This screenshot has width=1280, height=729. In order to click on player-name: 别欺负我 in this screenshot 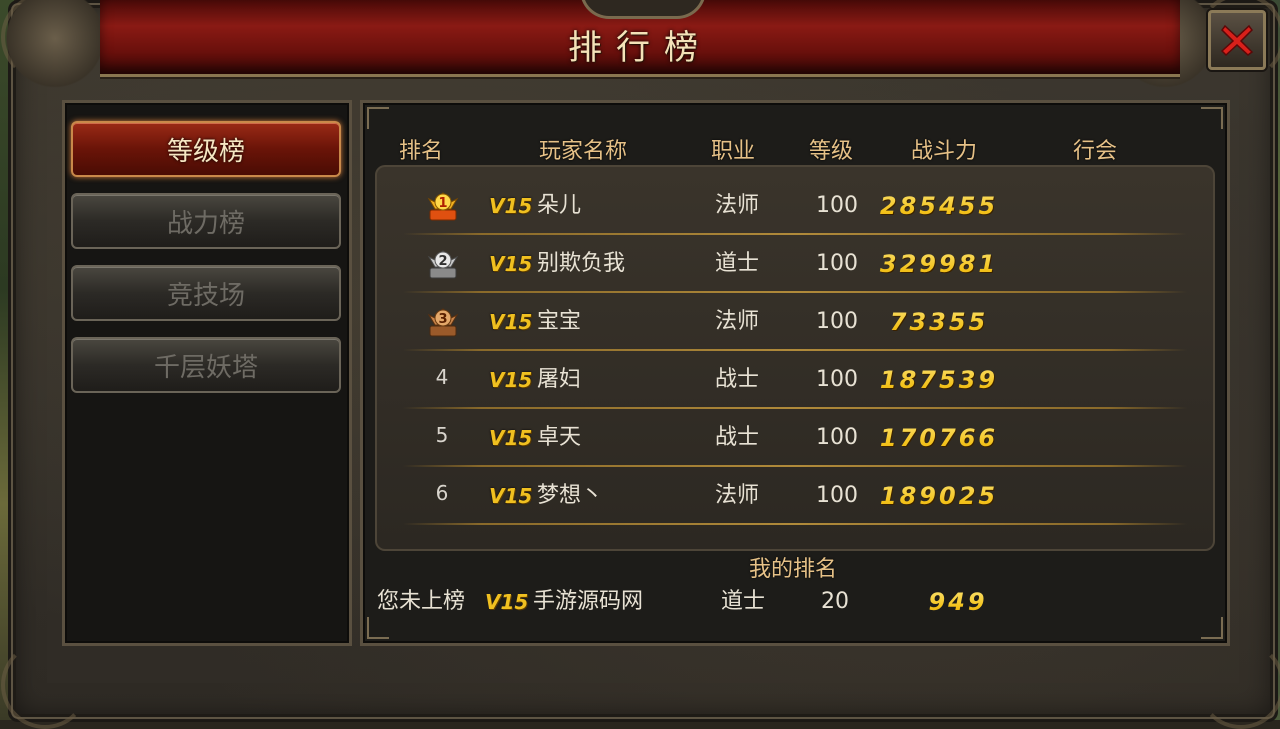, I will do `click(581, 263)`.